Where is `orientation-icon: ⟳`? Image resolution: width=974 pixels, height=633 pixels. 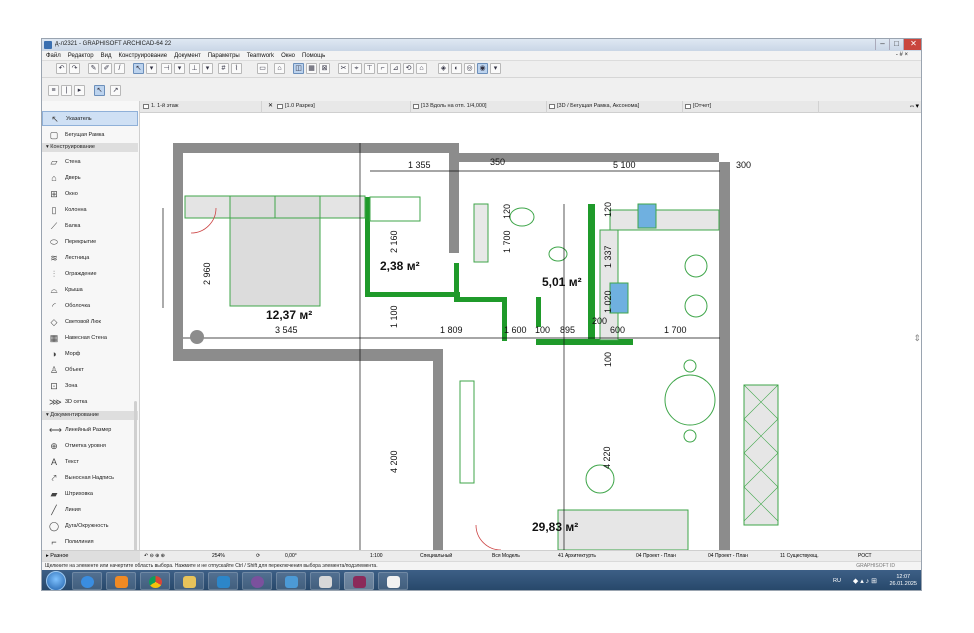 orientation-icon: ⟳ is located at coordinates (258, 556).